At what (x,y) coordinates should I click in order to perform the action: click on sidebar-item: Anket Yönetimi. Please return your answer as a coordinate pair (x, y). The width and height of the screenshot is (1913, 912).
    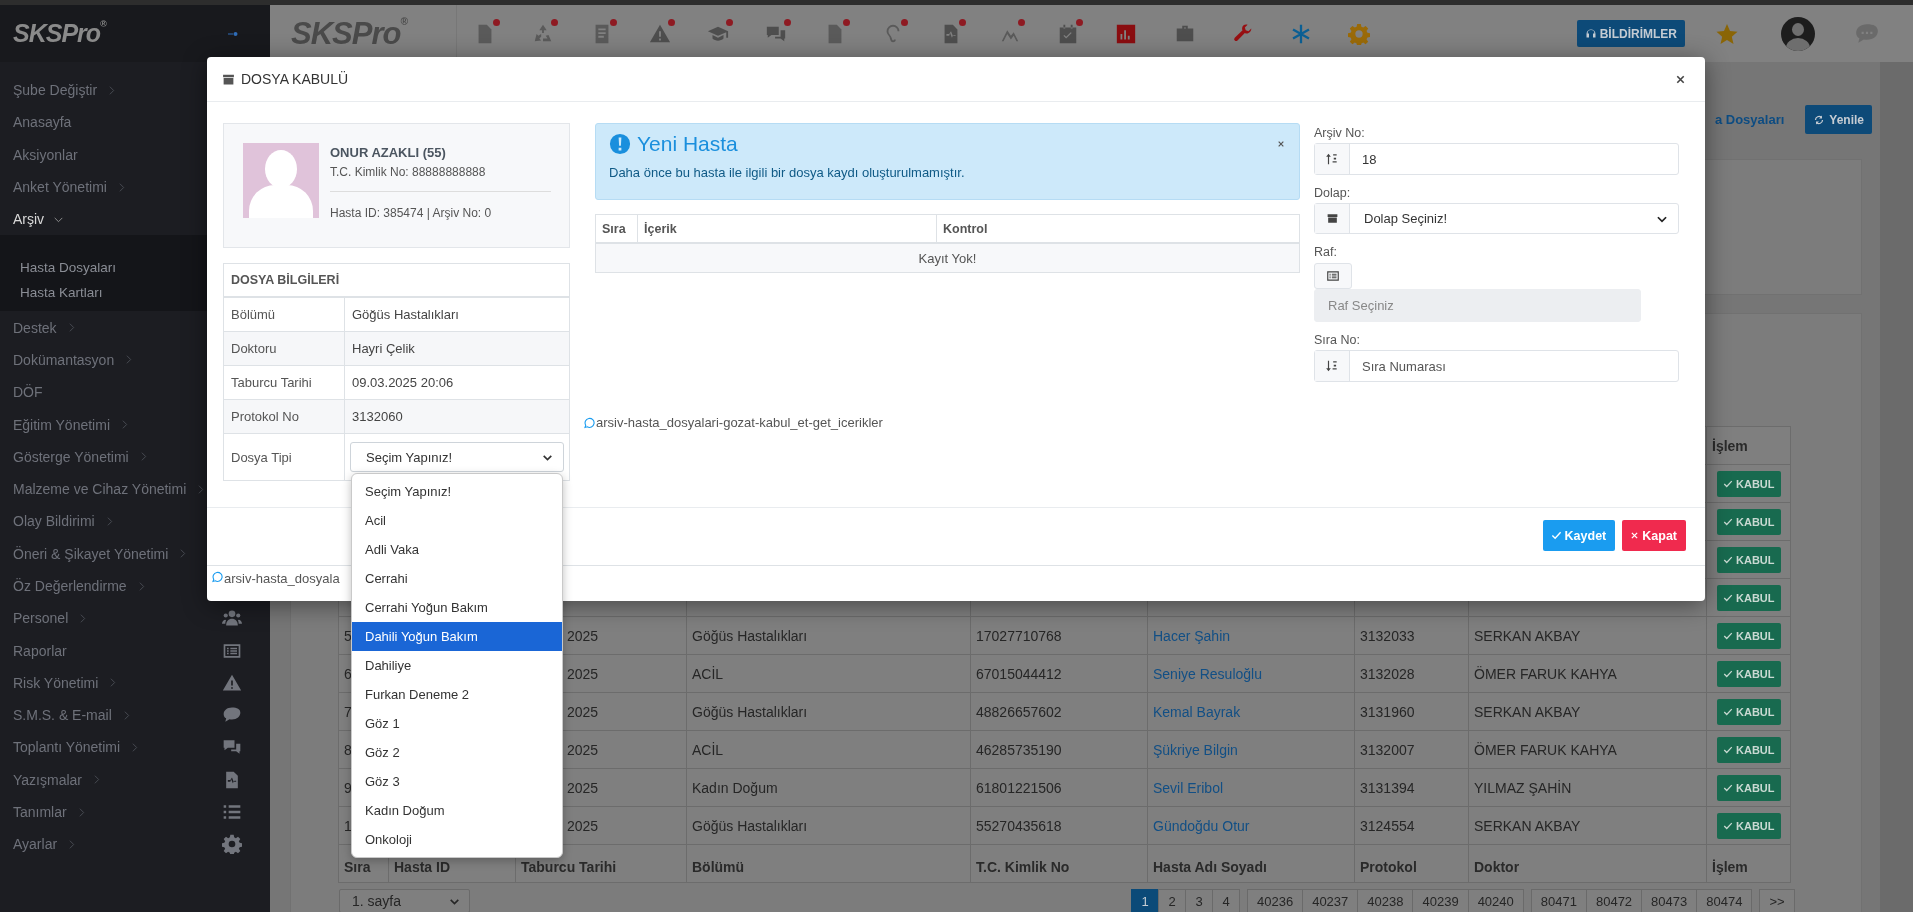
    Looking at the image, I should click on (135, 187).